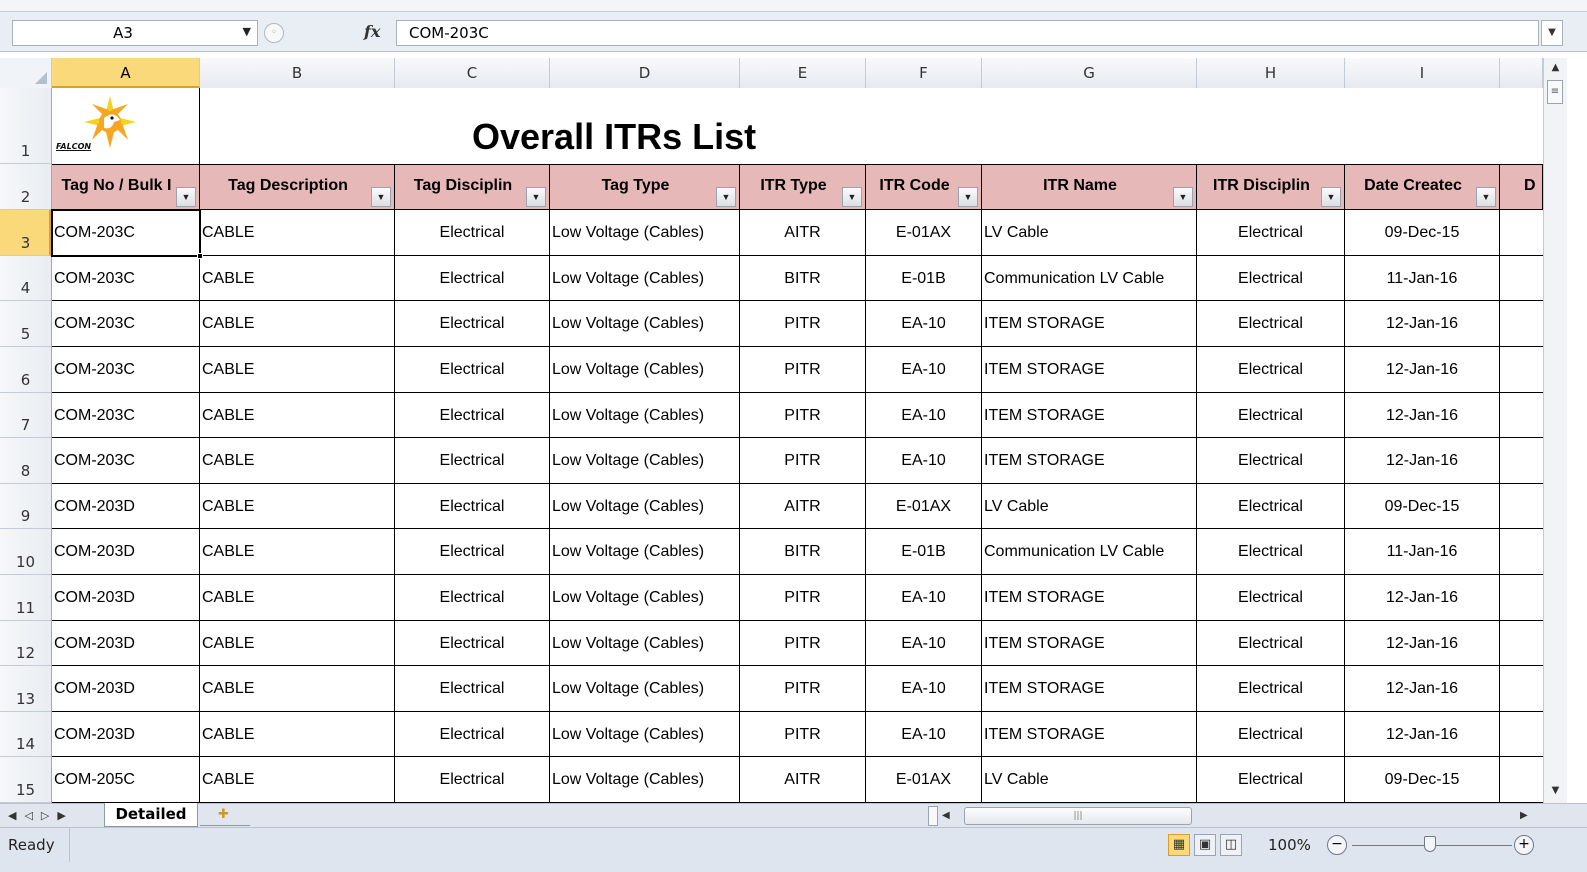 This screenshot has width=1587, height=872. Describe the element at coordinates (1555, 68) in the screenshot. I see `scroll-up-icon: ▲` at that location.